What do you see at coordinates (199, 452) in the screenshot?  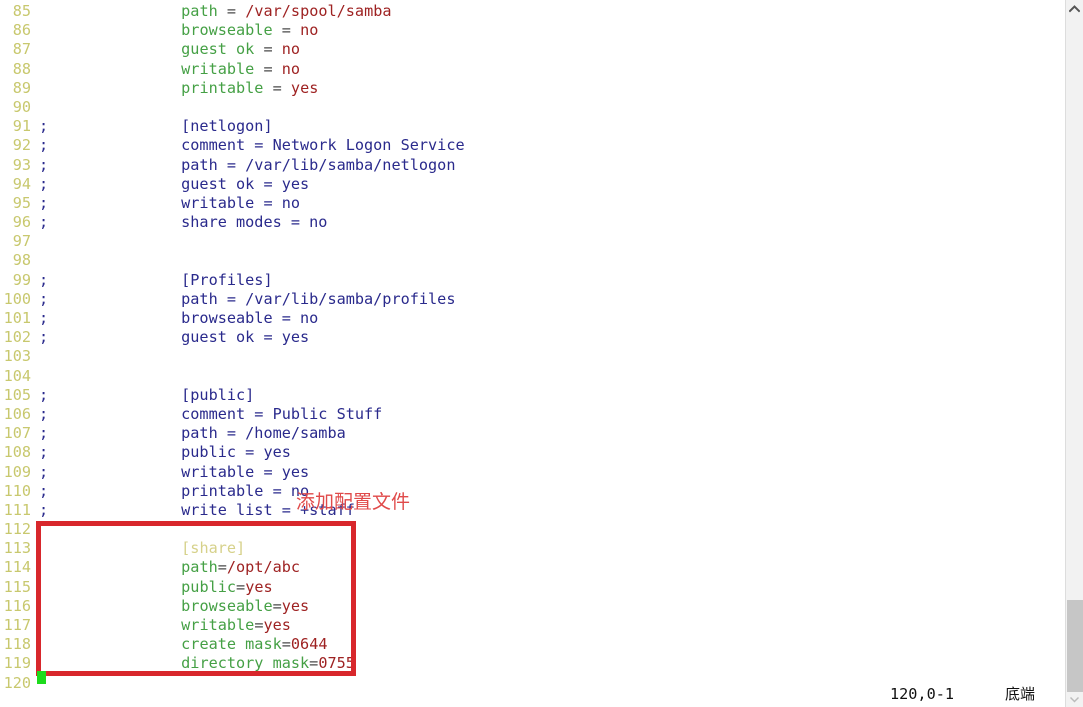 I see `line-text: public = yes` at bounding box center [199, 452].